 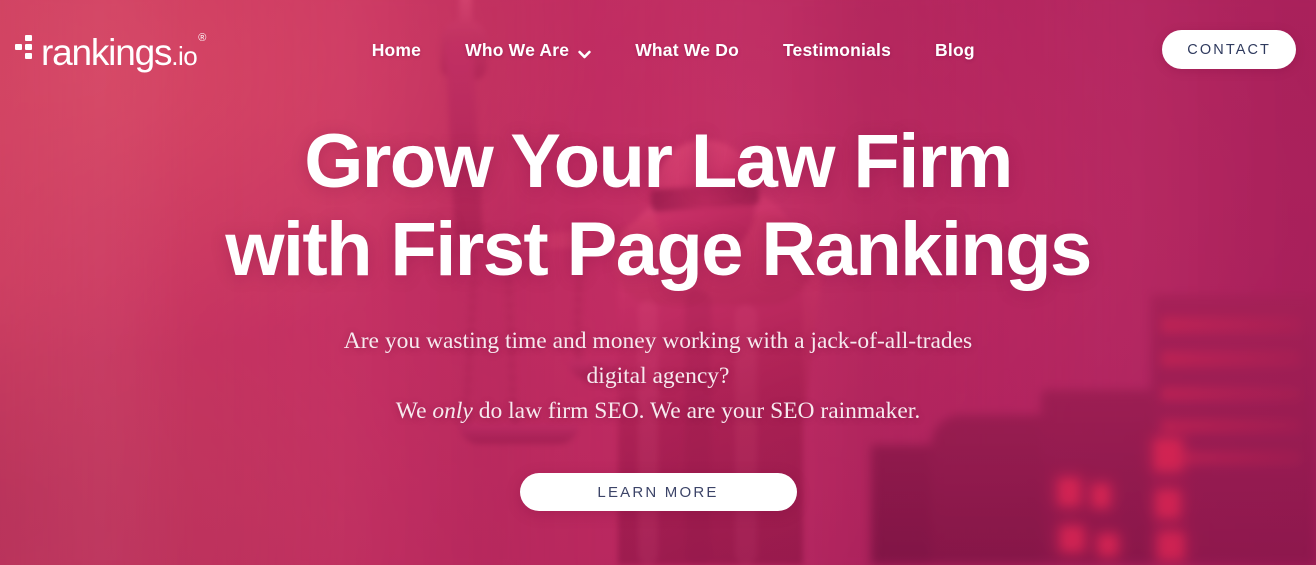 I want to click on contact-button: CONTACT, so click(x=1229, y=49).